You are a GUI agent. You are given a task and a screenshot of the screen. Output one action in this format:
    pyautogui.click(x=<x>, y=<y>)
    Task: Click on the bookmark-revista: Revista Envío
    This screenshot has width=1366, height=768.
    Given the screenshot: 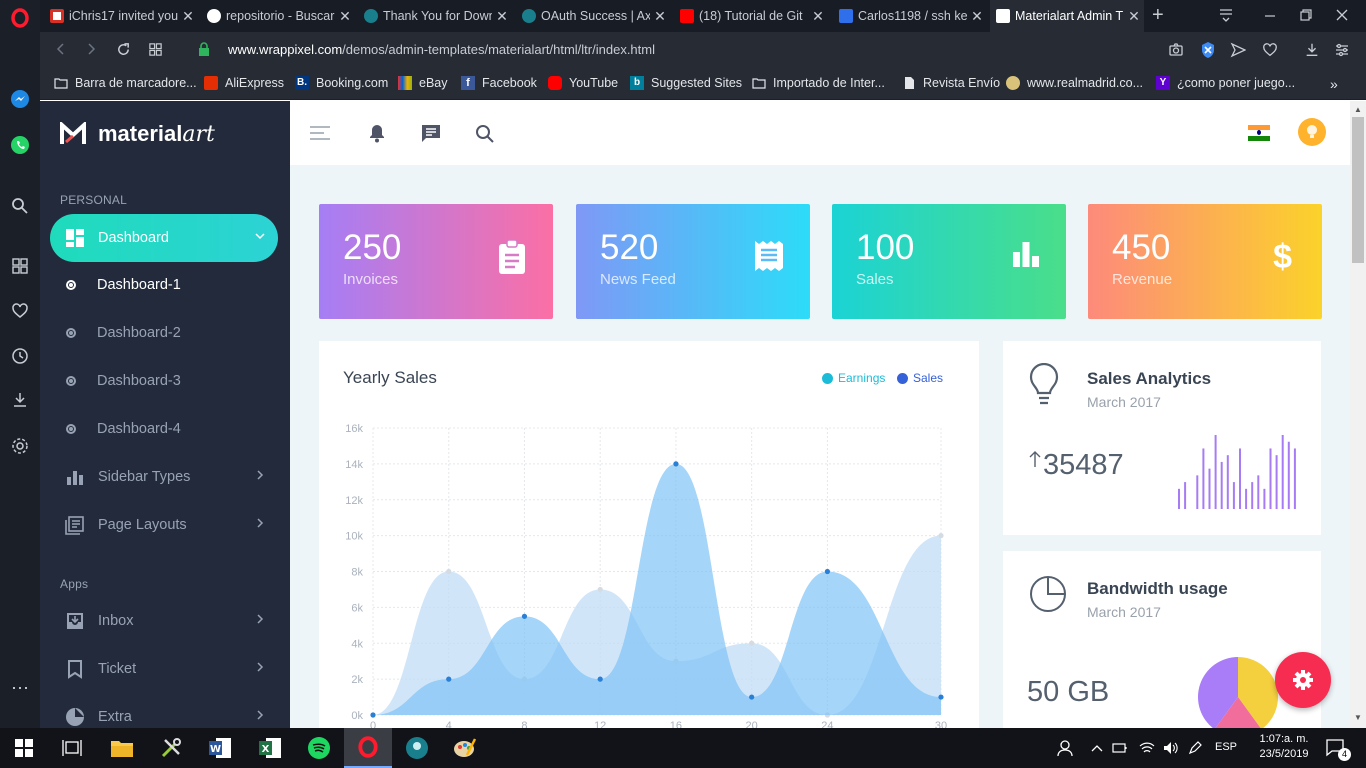 What is the action you would take?
    pyautogui.click(x=951, y=83)
    